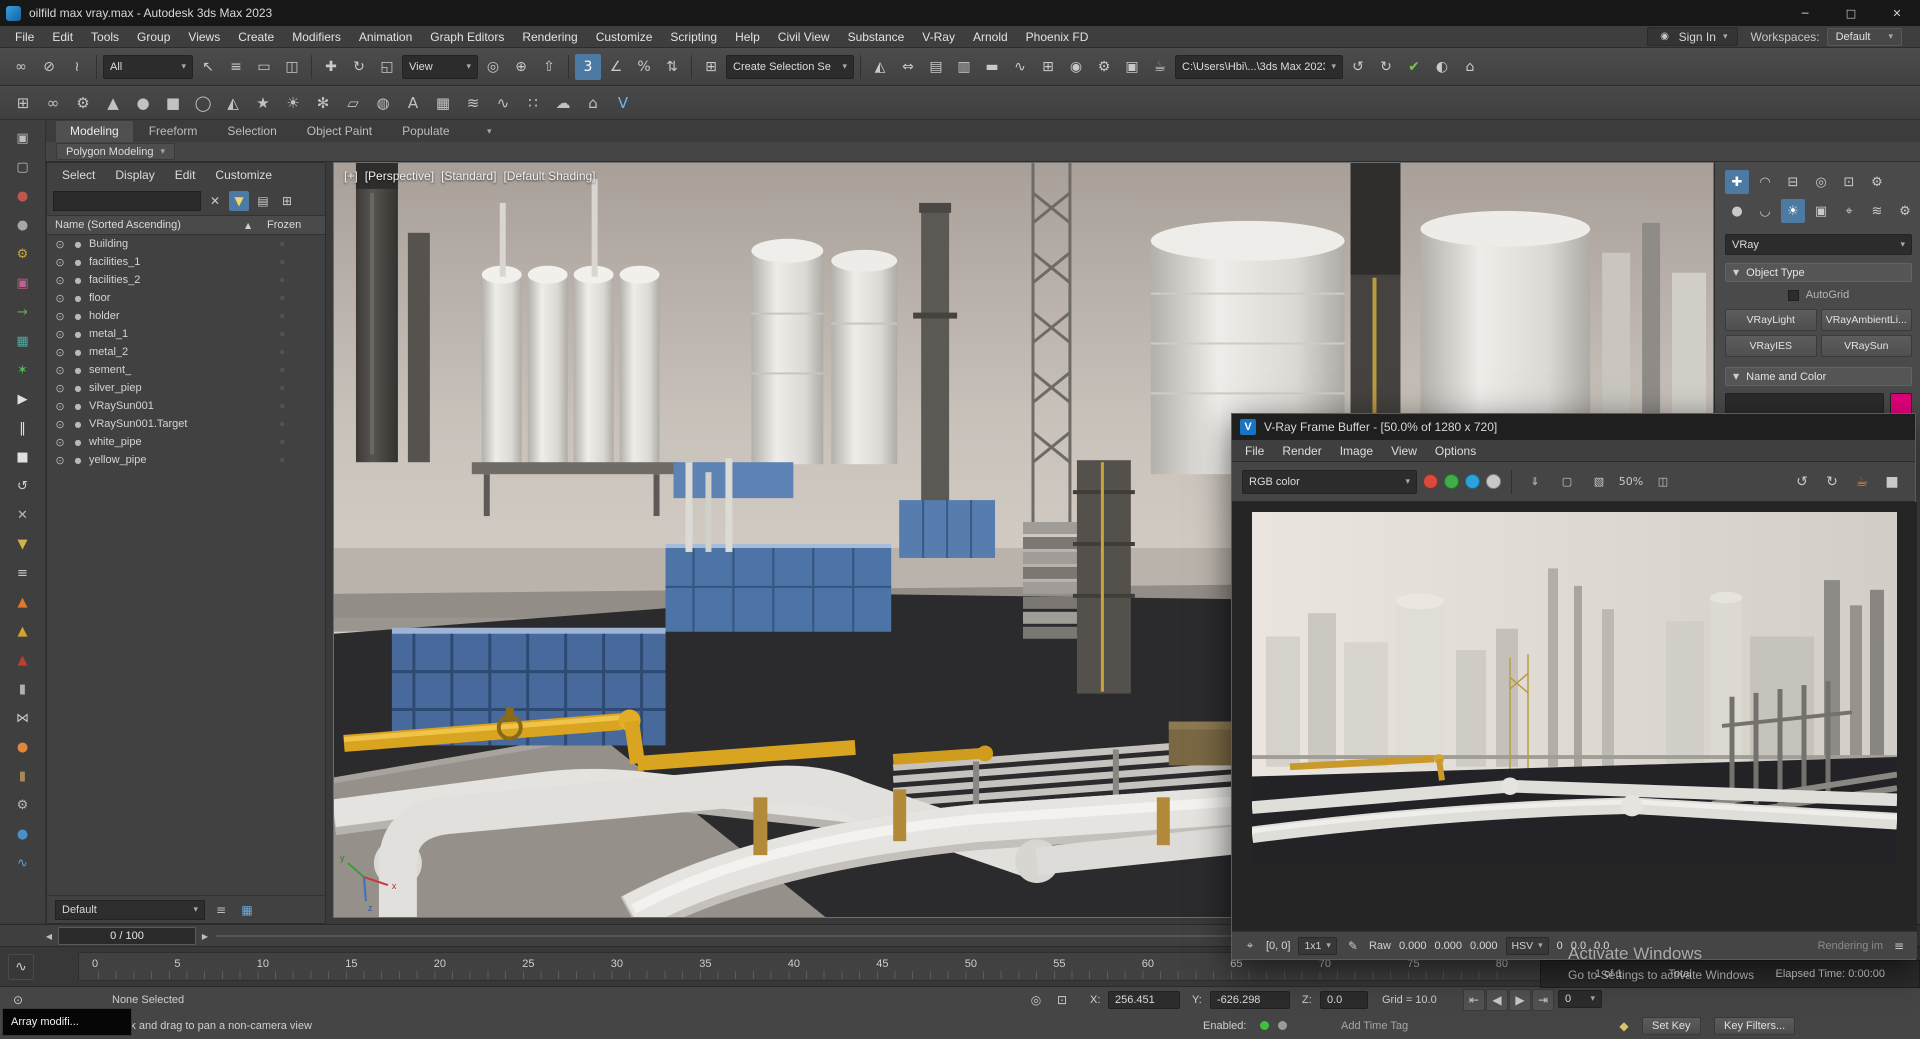 Image resolution: width=1920 pixels, height=1039 pixels. I want to click on zoom-level-badge: 50%, so click(1631, 482).